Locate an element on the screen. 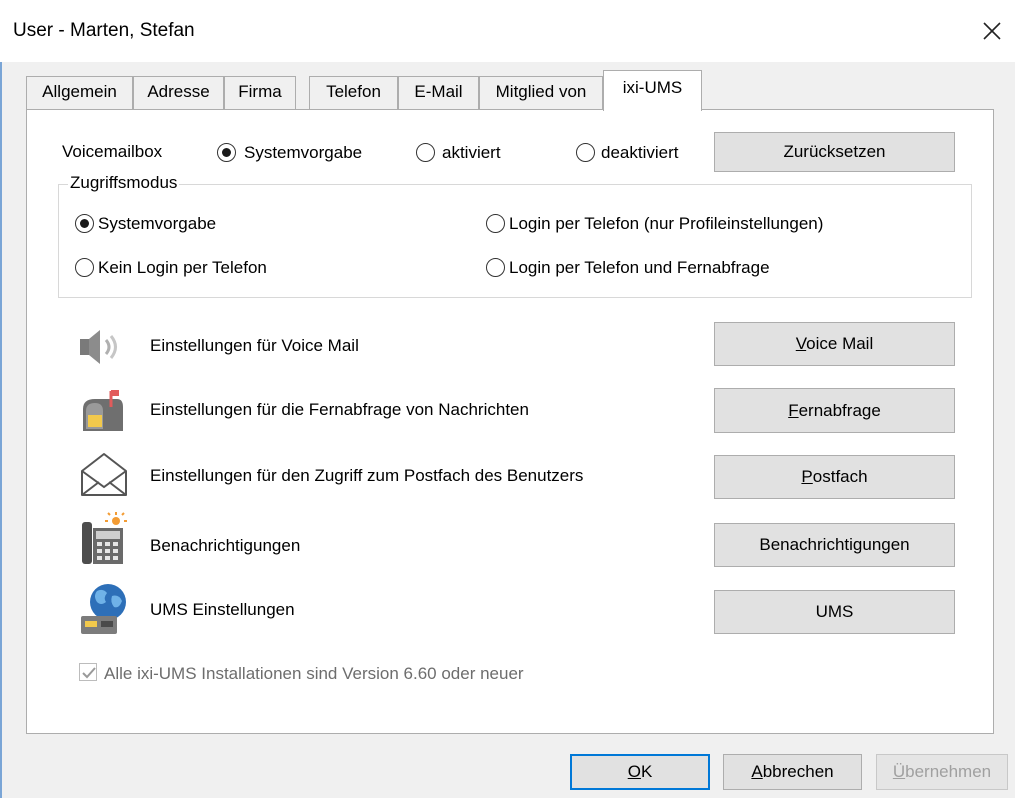  tab-email: E-Mail is located at coordinates (438, 93).